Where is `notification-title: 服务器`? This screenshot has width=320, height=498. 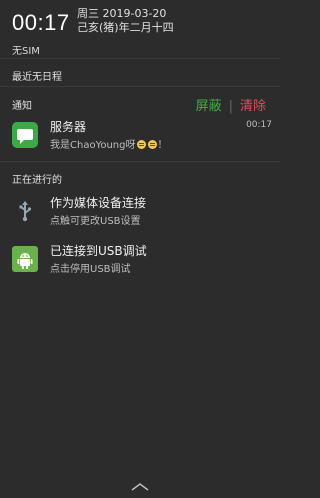 notification-title: 服务器 is located at coordinates (68, 127).